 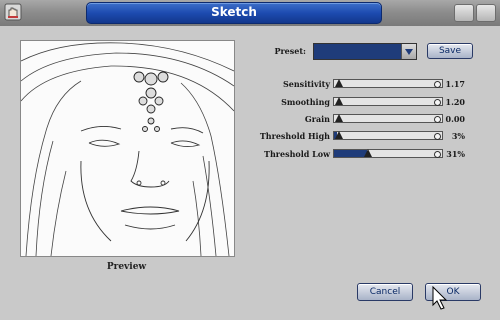 I want to click on sensitivity-label: Sensitivity, so click(x=306, y=84).